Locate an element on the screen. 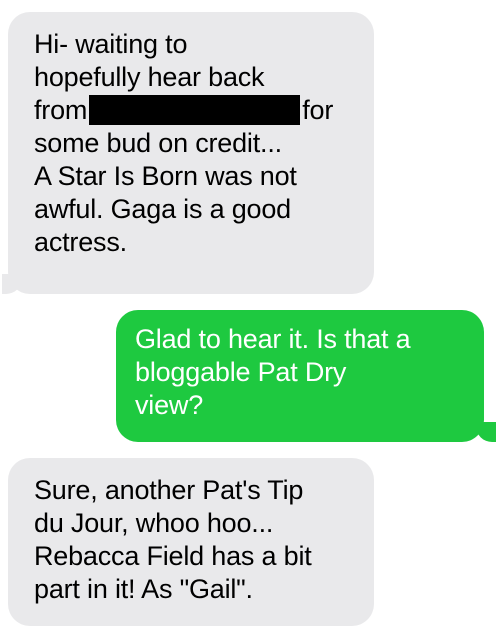  message-text-line: from for is located at coordinates (194, 110).